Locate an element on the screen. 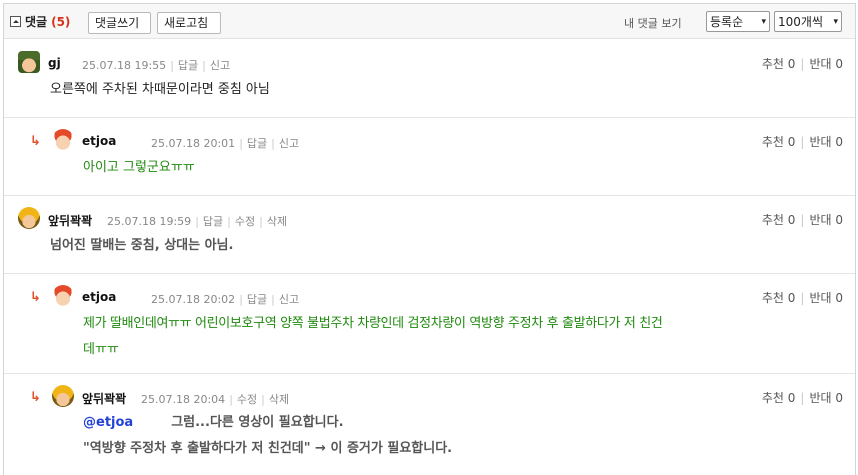  comment-meta: 25.07.18 20:02 | 답글 | 신고 is located at coordinates (225, 299).